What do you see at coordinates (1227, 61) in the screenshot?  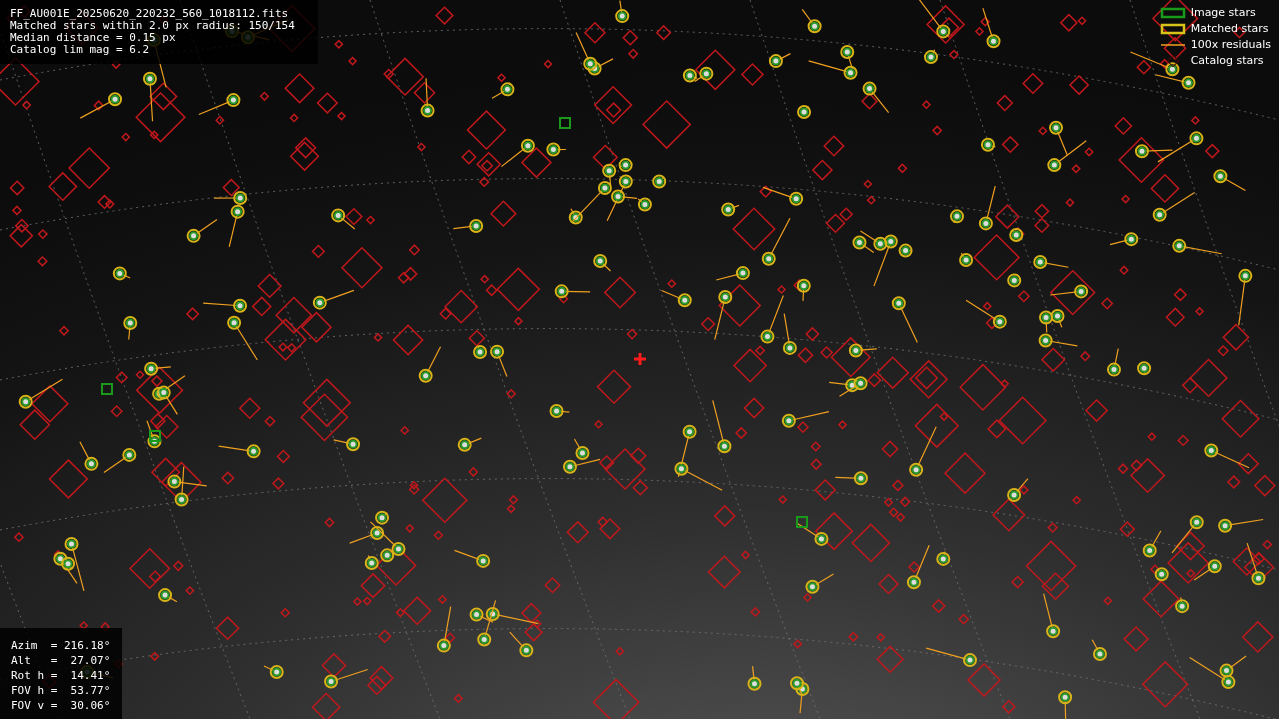 I see `legend-label: Catalog stars` at bounding box center [1227, 61].